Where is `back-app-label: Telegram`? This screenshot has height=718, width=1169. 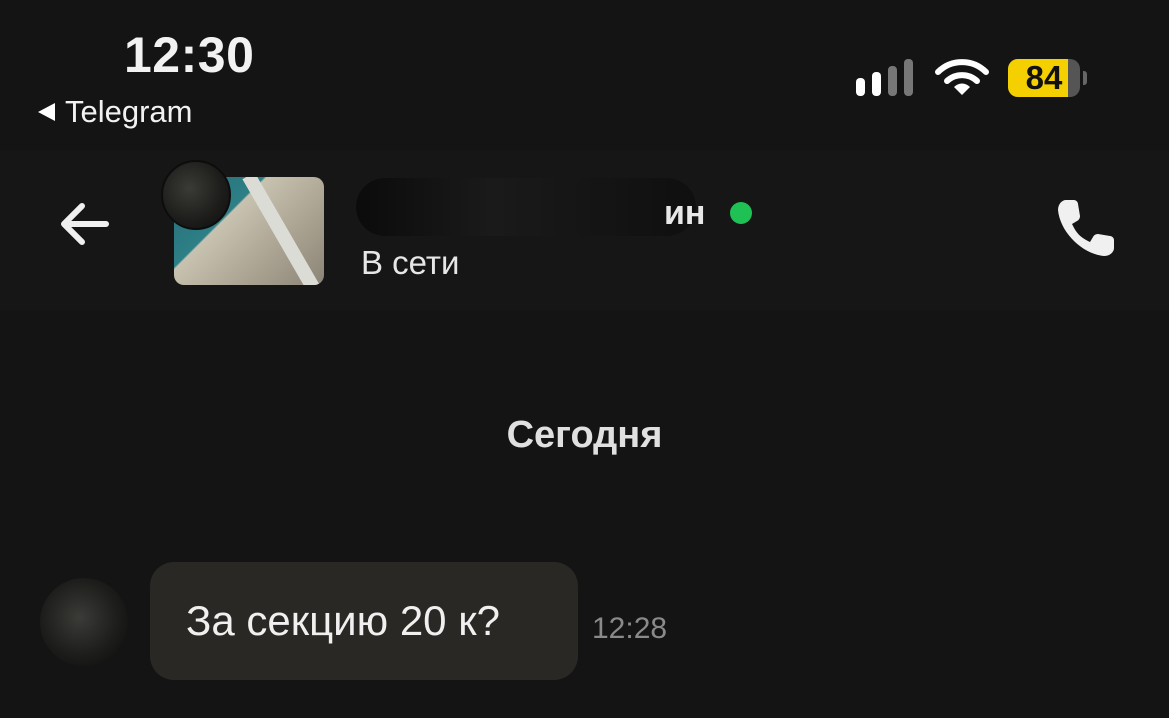 back-app-label: Telegram is located at coordinates (129, 111).